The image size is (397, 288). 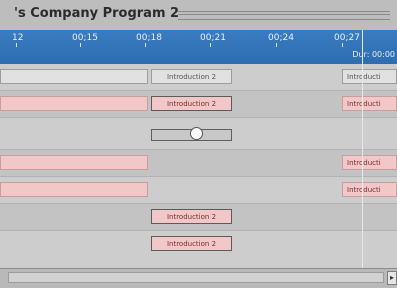 What do you see at coordinates (281, 38) in the screenshot?
I see `ruler-label: 00;24` at bounding box center [281, 38].